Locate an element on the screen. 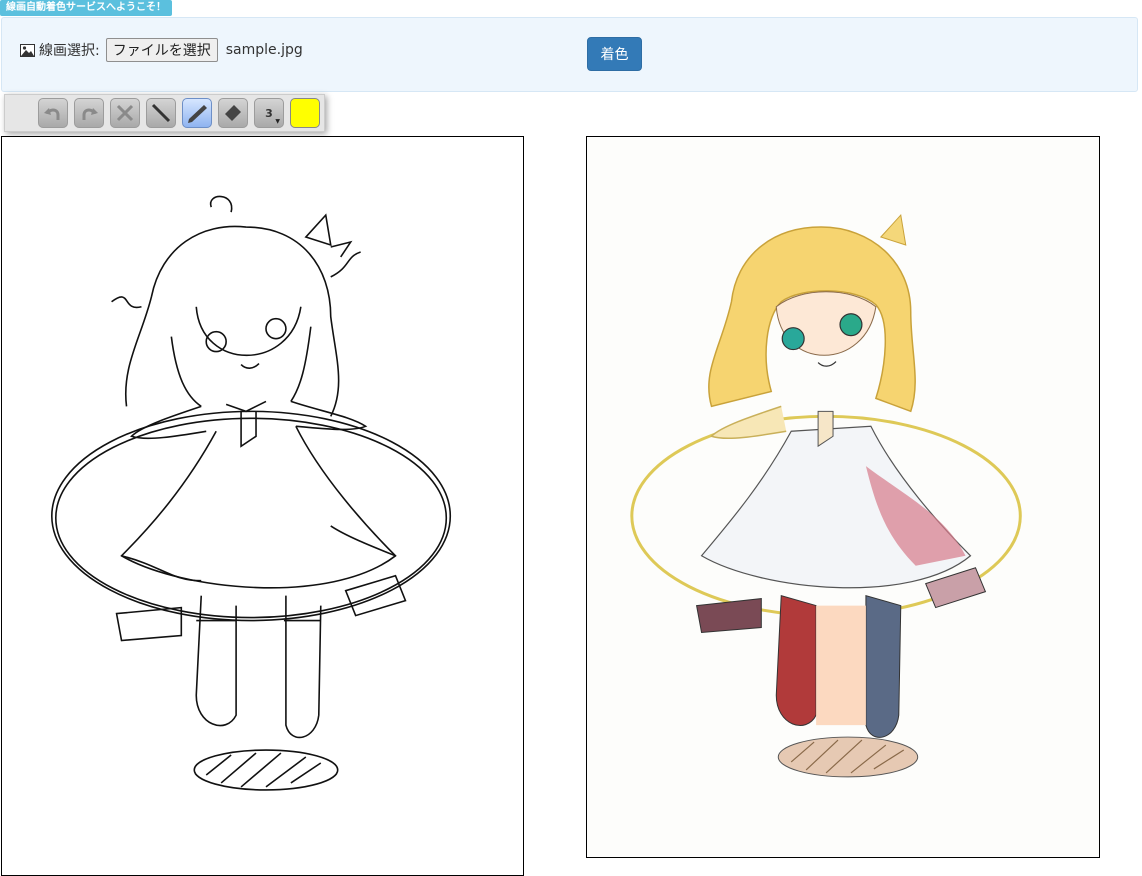 The image size is (1142, 876). clear-button is located at coordinates (125, 113).